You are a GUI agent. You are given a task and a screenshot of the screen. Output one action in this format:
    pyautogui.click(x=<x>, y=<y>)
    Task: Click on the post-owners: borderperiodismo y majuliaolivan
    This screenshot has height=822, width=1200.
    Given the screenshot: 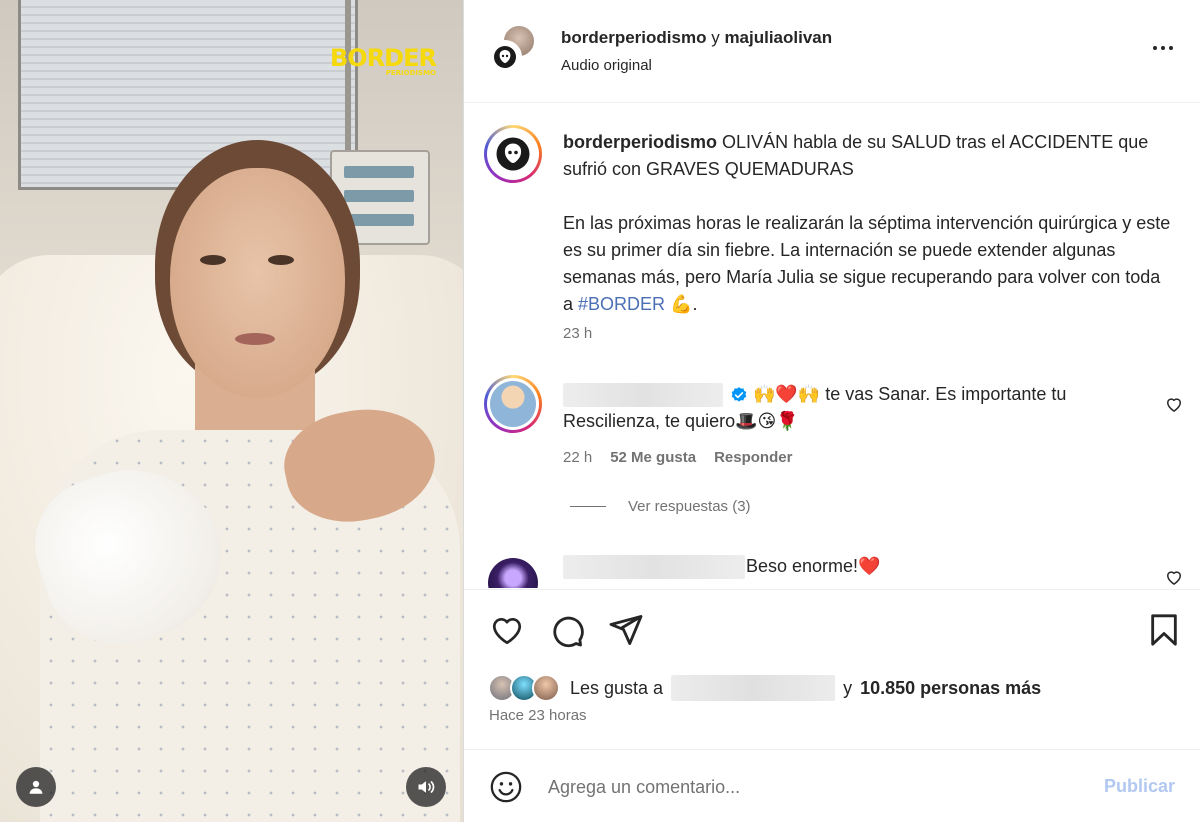 What is the action you would take?
    pyautogui.click(x=696, y=38)
    